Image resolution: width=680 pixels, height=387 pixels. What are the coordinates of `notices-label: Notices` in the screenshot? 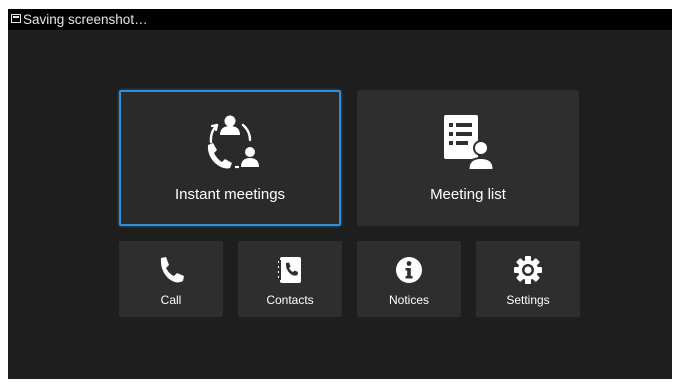 It's located at (408, 300).